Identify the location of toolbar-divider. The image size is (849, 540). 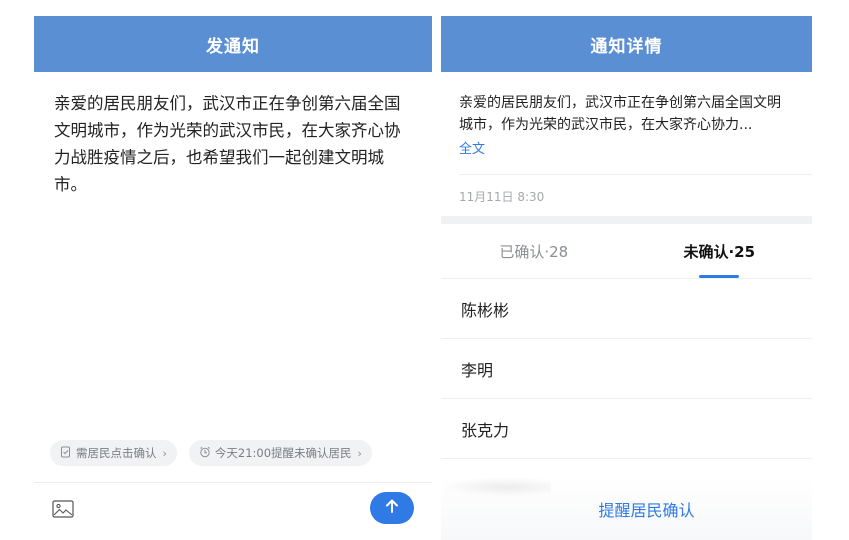
(233, 482).